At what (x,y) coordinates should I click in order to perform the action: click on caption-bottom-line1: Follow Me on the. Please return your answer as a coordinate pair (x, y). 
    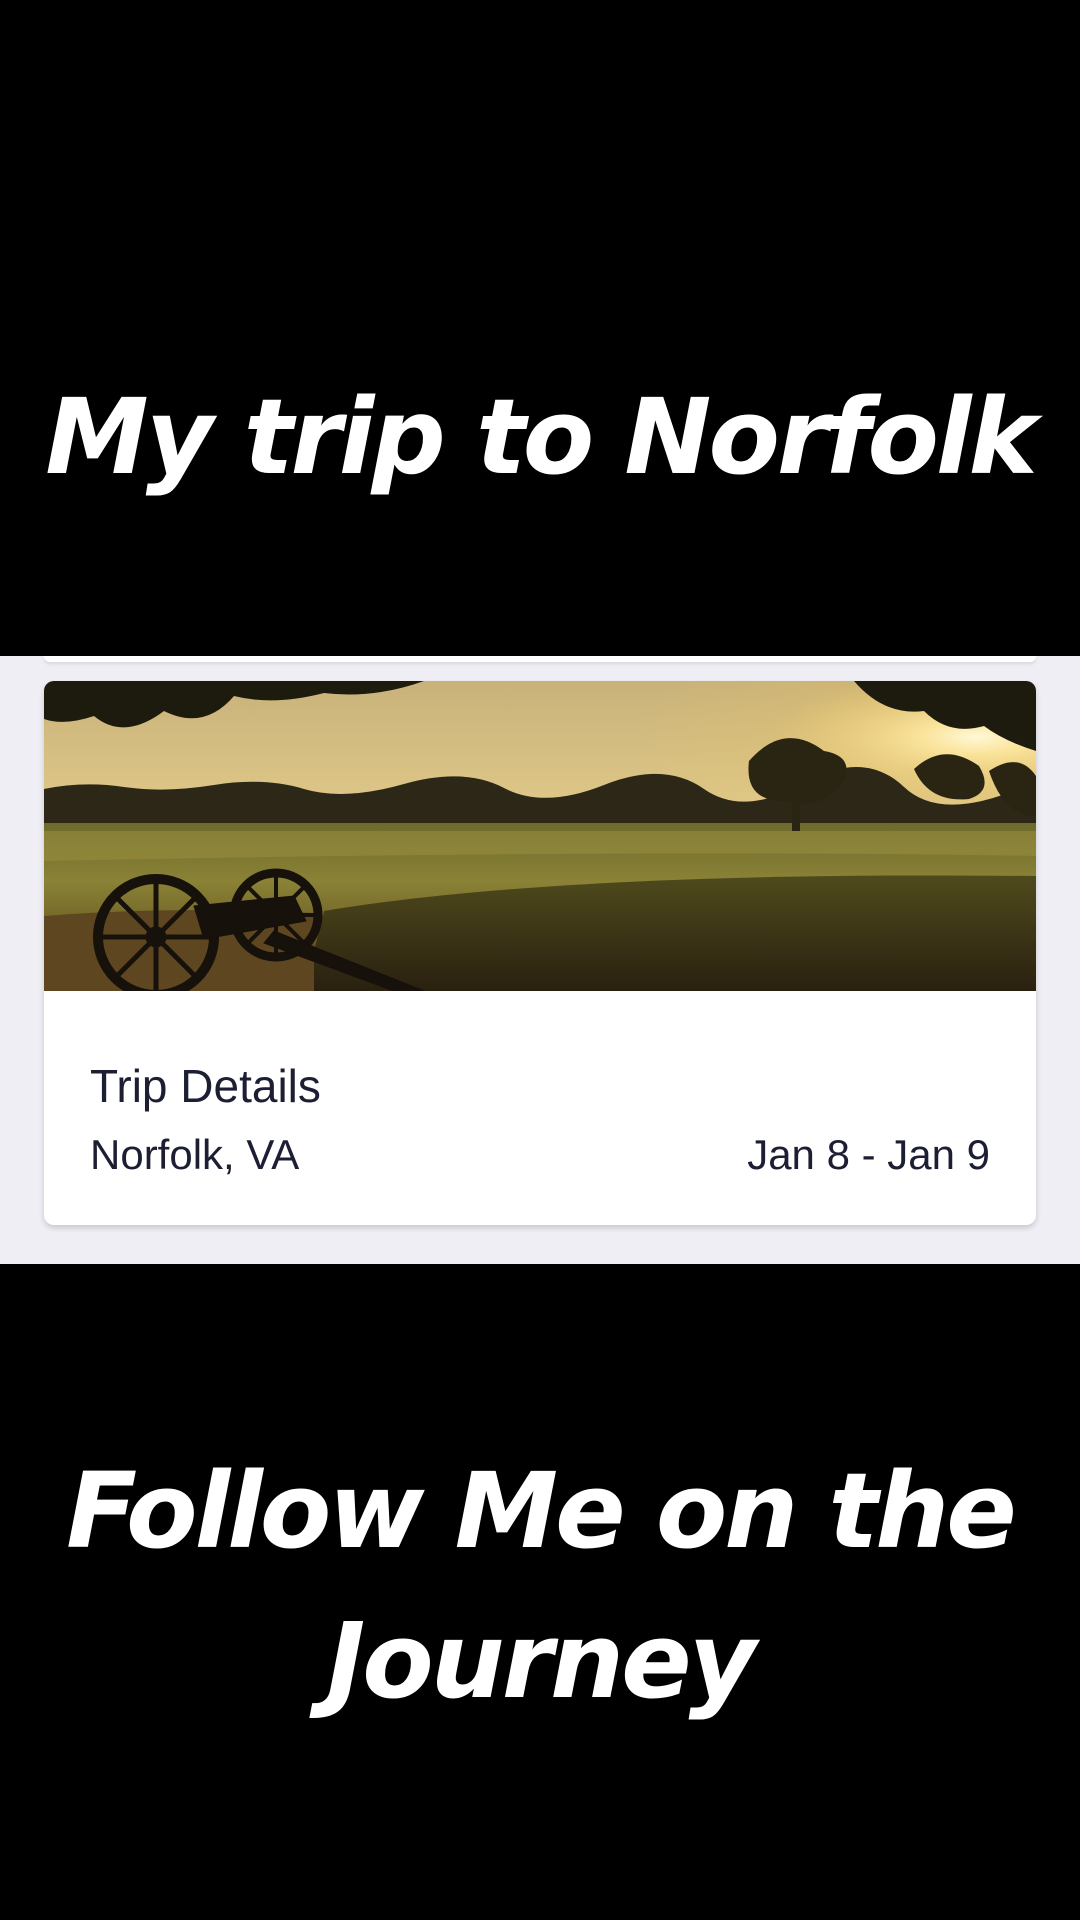
    Looking at the image, I should click on (541, 1511).